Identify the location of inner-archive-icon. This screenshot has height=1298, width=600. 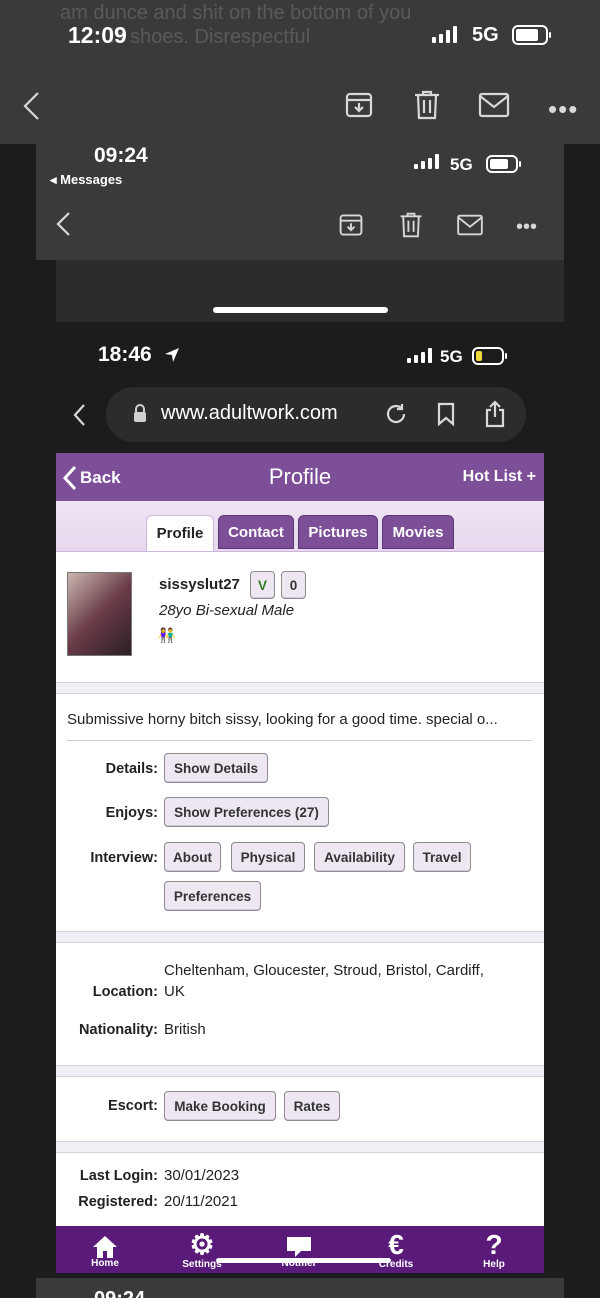
(351, 227).